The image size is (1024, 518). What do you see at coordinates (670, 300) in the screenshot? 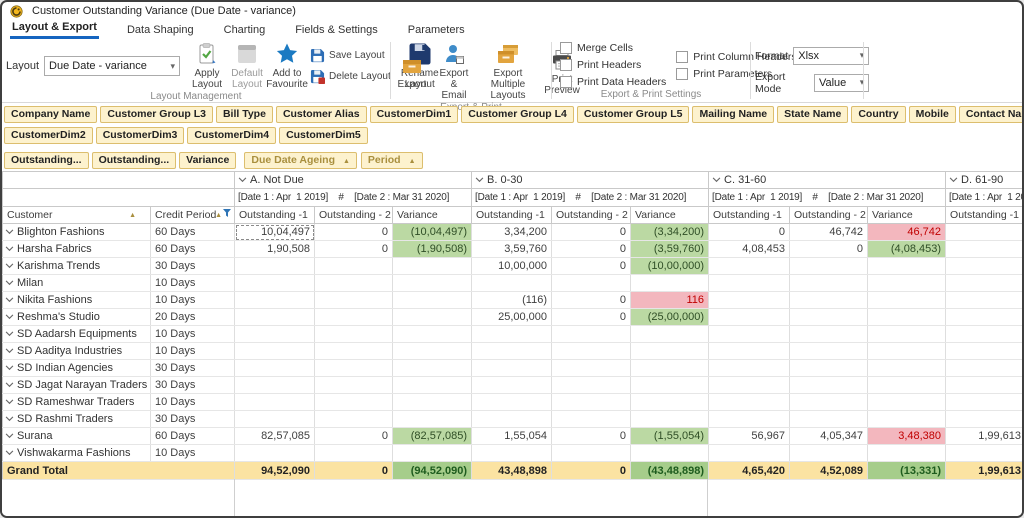
I see `value-cell: 116` at bounding box center [670, 300].